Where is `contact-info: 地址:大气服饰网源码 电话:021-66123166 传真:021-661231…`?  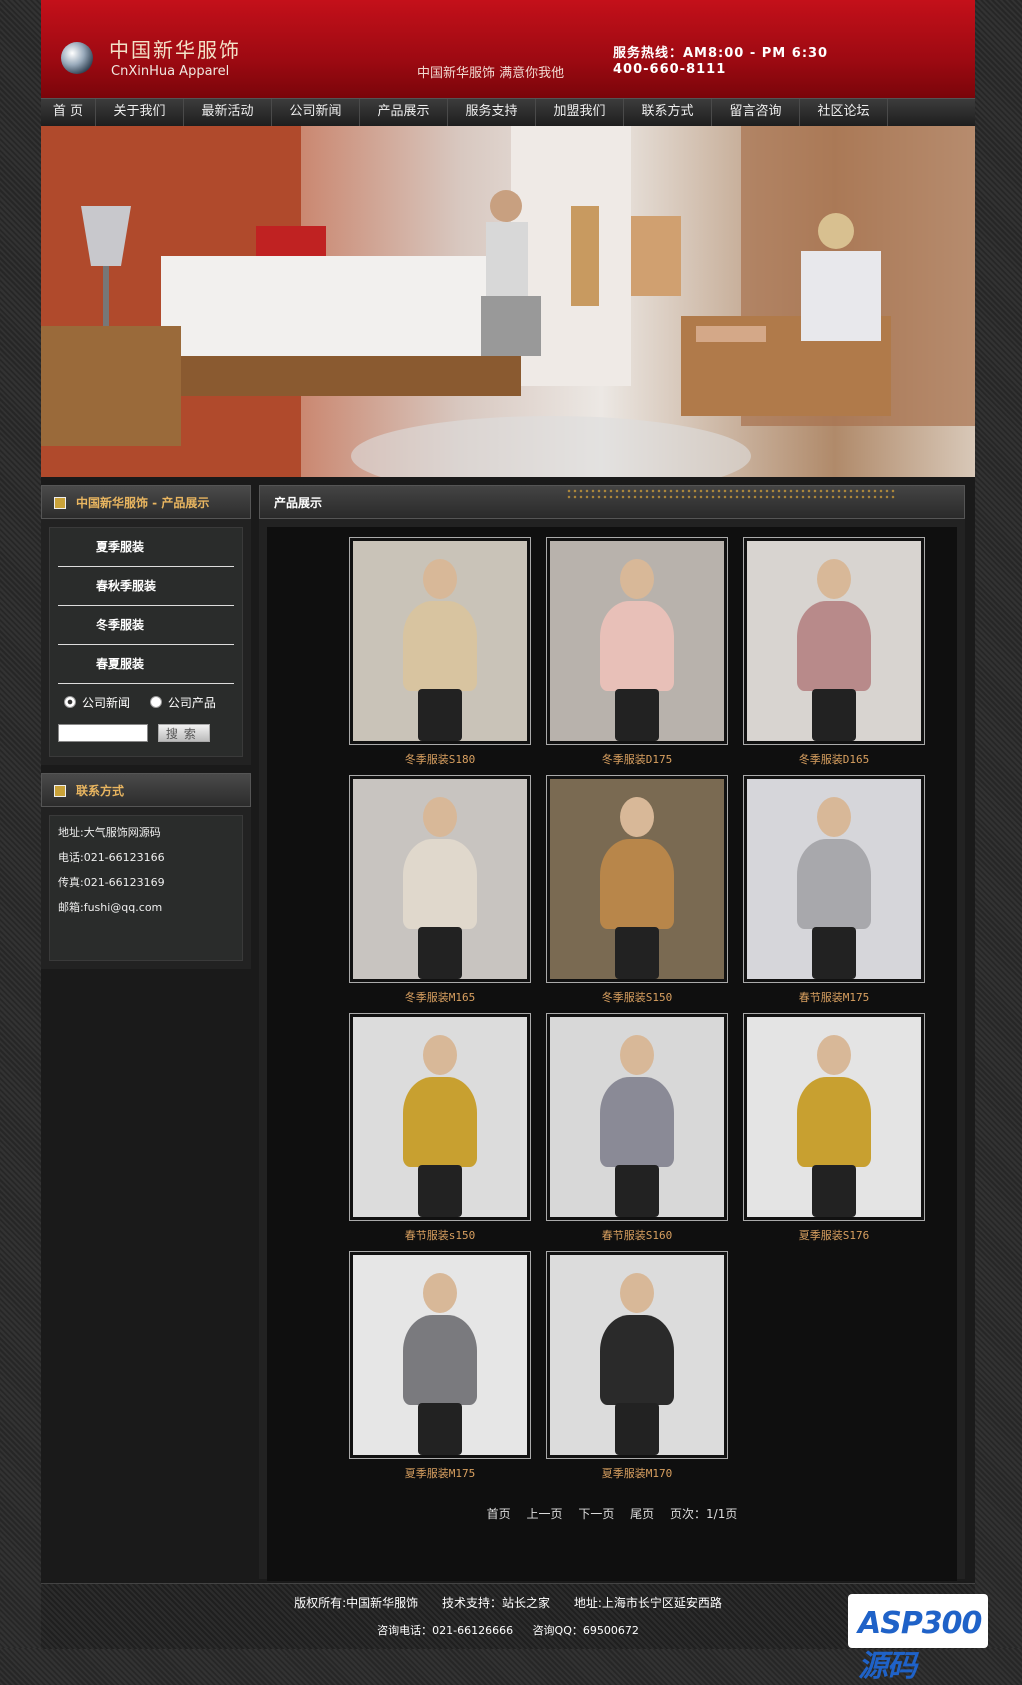
contact-info: 地址:大气服饰网源码 电话:021-66123166 传真:021-661231… is located at coordinates (146, 888).